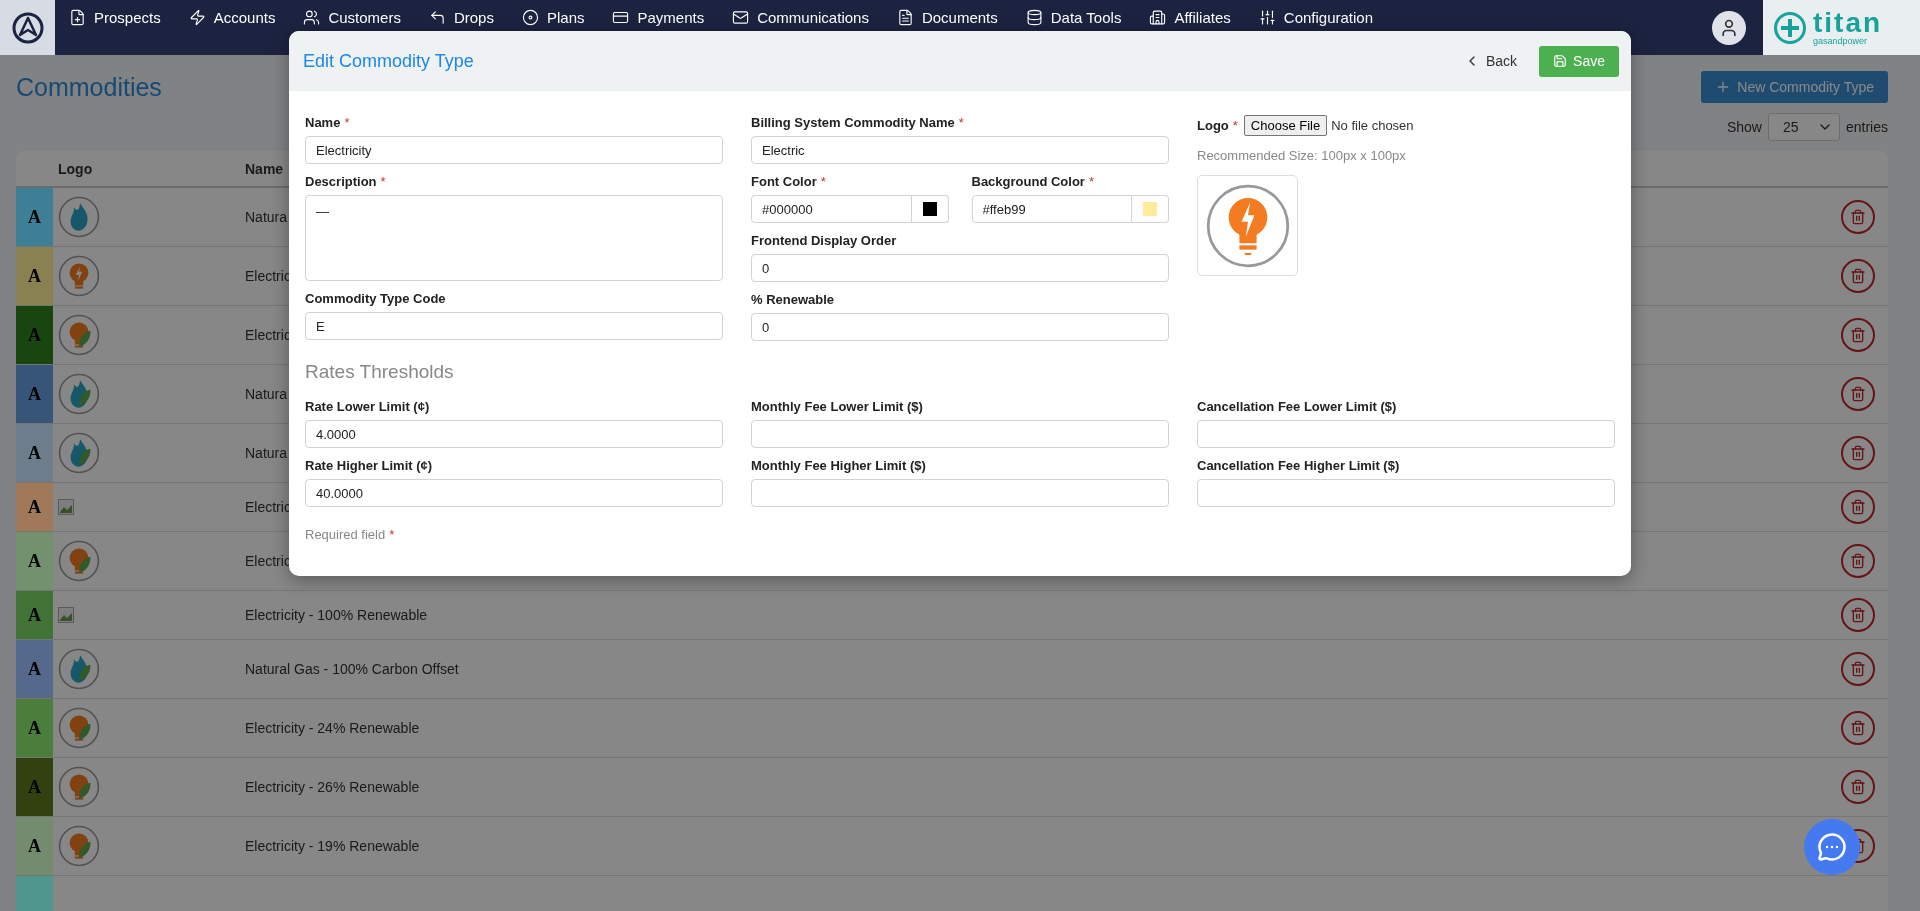  I want to click on table-row: A Electricity - 24% Renewable, so click(952, 728).